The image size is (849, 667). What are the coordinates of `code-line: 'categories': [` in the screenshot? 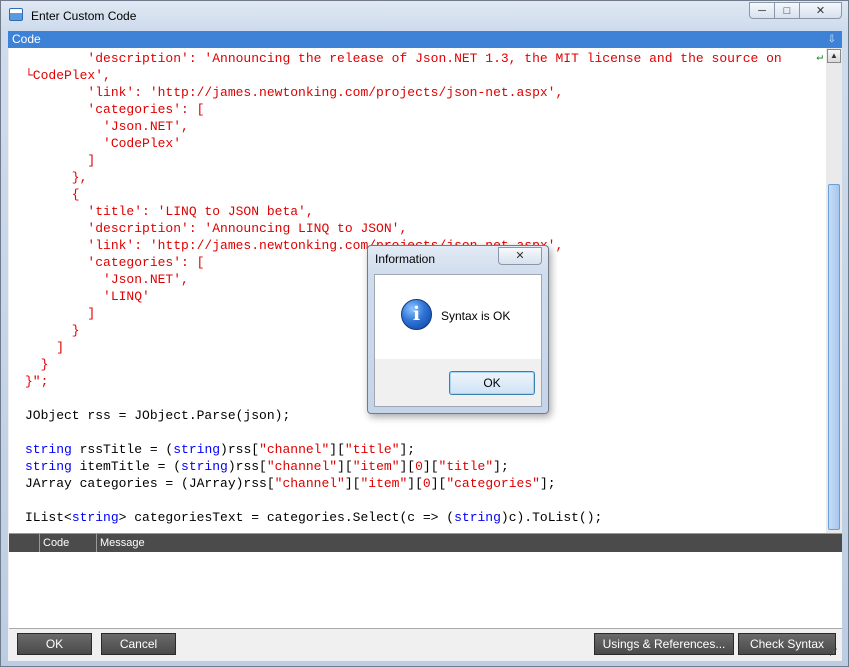 It's located at (114, 262).